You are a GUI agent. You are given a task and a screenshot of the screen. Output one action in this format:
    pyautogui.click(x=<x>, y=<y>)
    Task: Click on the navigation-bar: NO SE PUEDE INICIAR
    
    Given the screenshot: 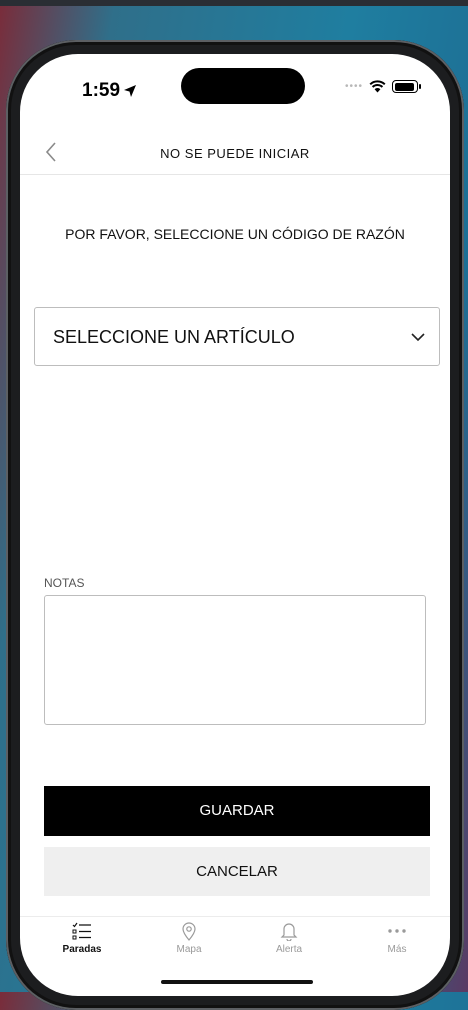 What is the action you would take?
    pyautogui.click(x=235, y=154)
    